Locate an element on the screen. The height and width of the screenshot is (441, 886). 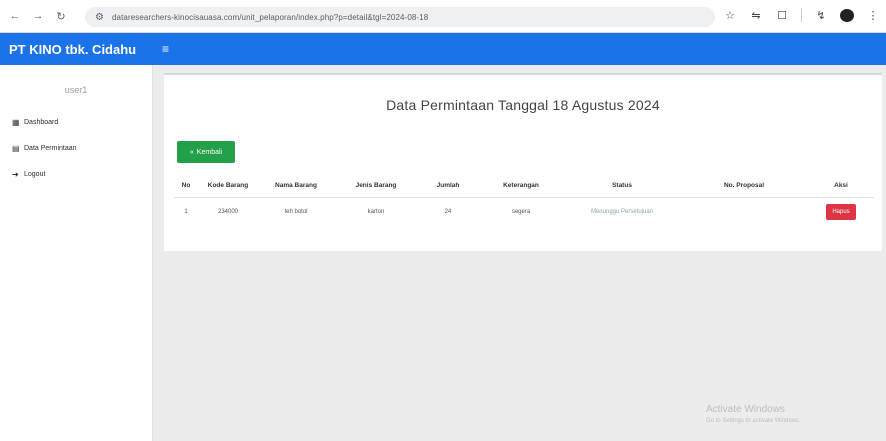
user-name: user1 is located at coordinates (76, 90).